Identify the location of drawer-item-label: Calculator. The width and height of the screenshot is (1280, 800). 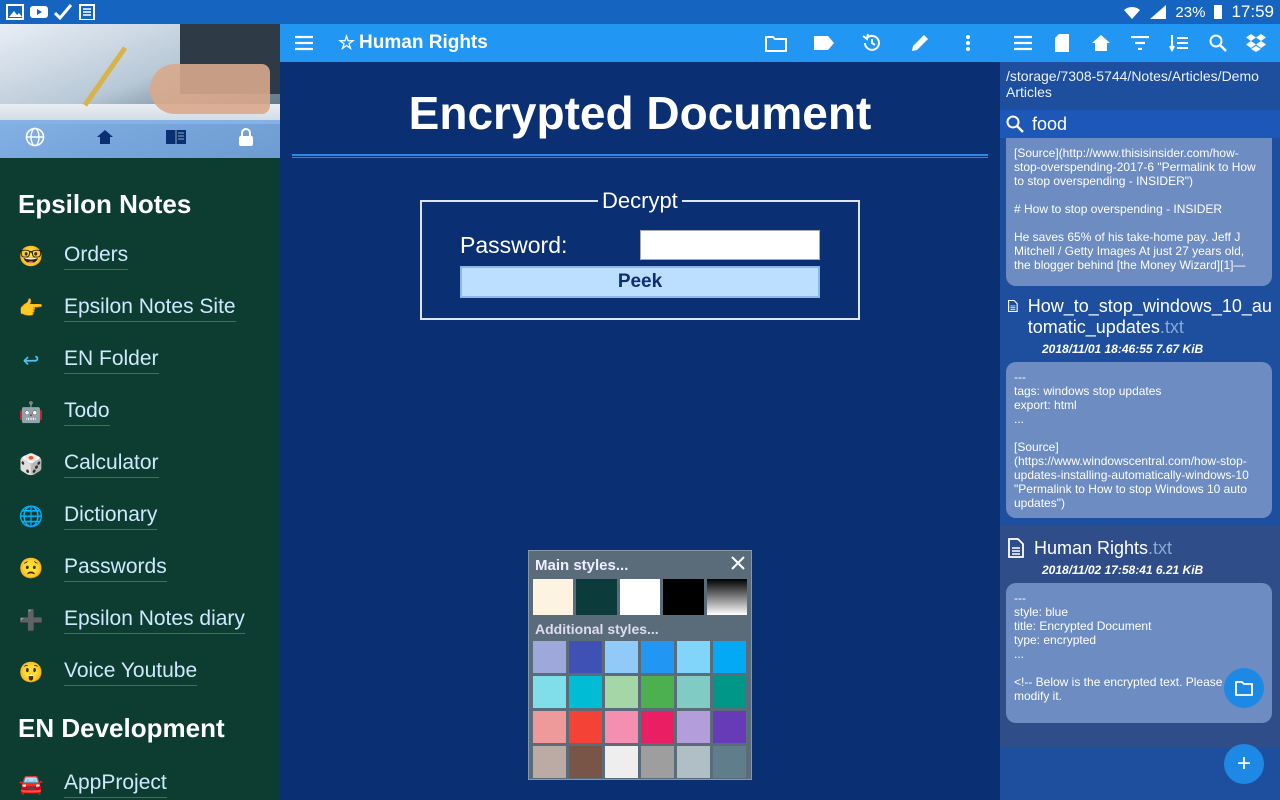
(111, 464).